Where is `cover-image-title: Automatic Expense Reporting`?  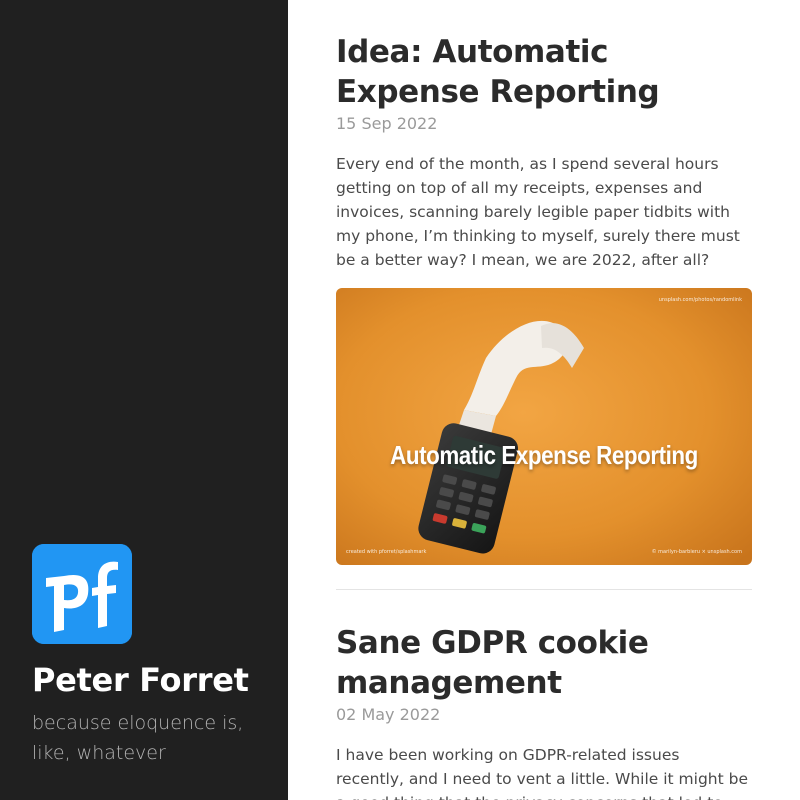
cover-image-title: Automatic Expense Reporting is located at coordinates (544, 455).